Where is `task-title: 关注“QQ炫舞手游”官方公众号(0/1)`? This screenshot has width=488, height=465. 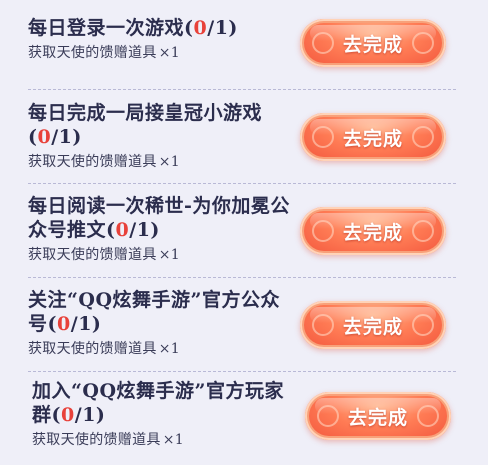 task-title: 关注“QQ炫舞手游”官方公众号(0/1) is located at coordinates (159, 312).